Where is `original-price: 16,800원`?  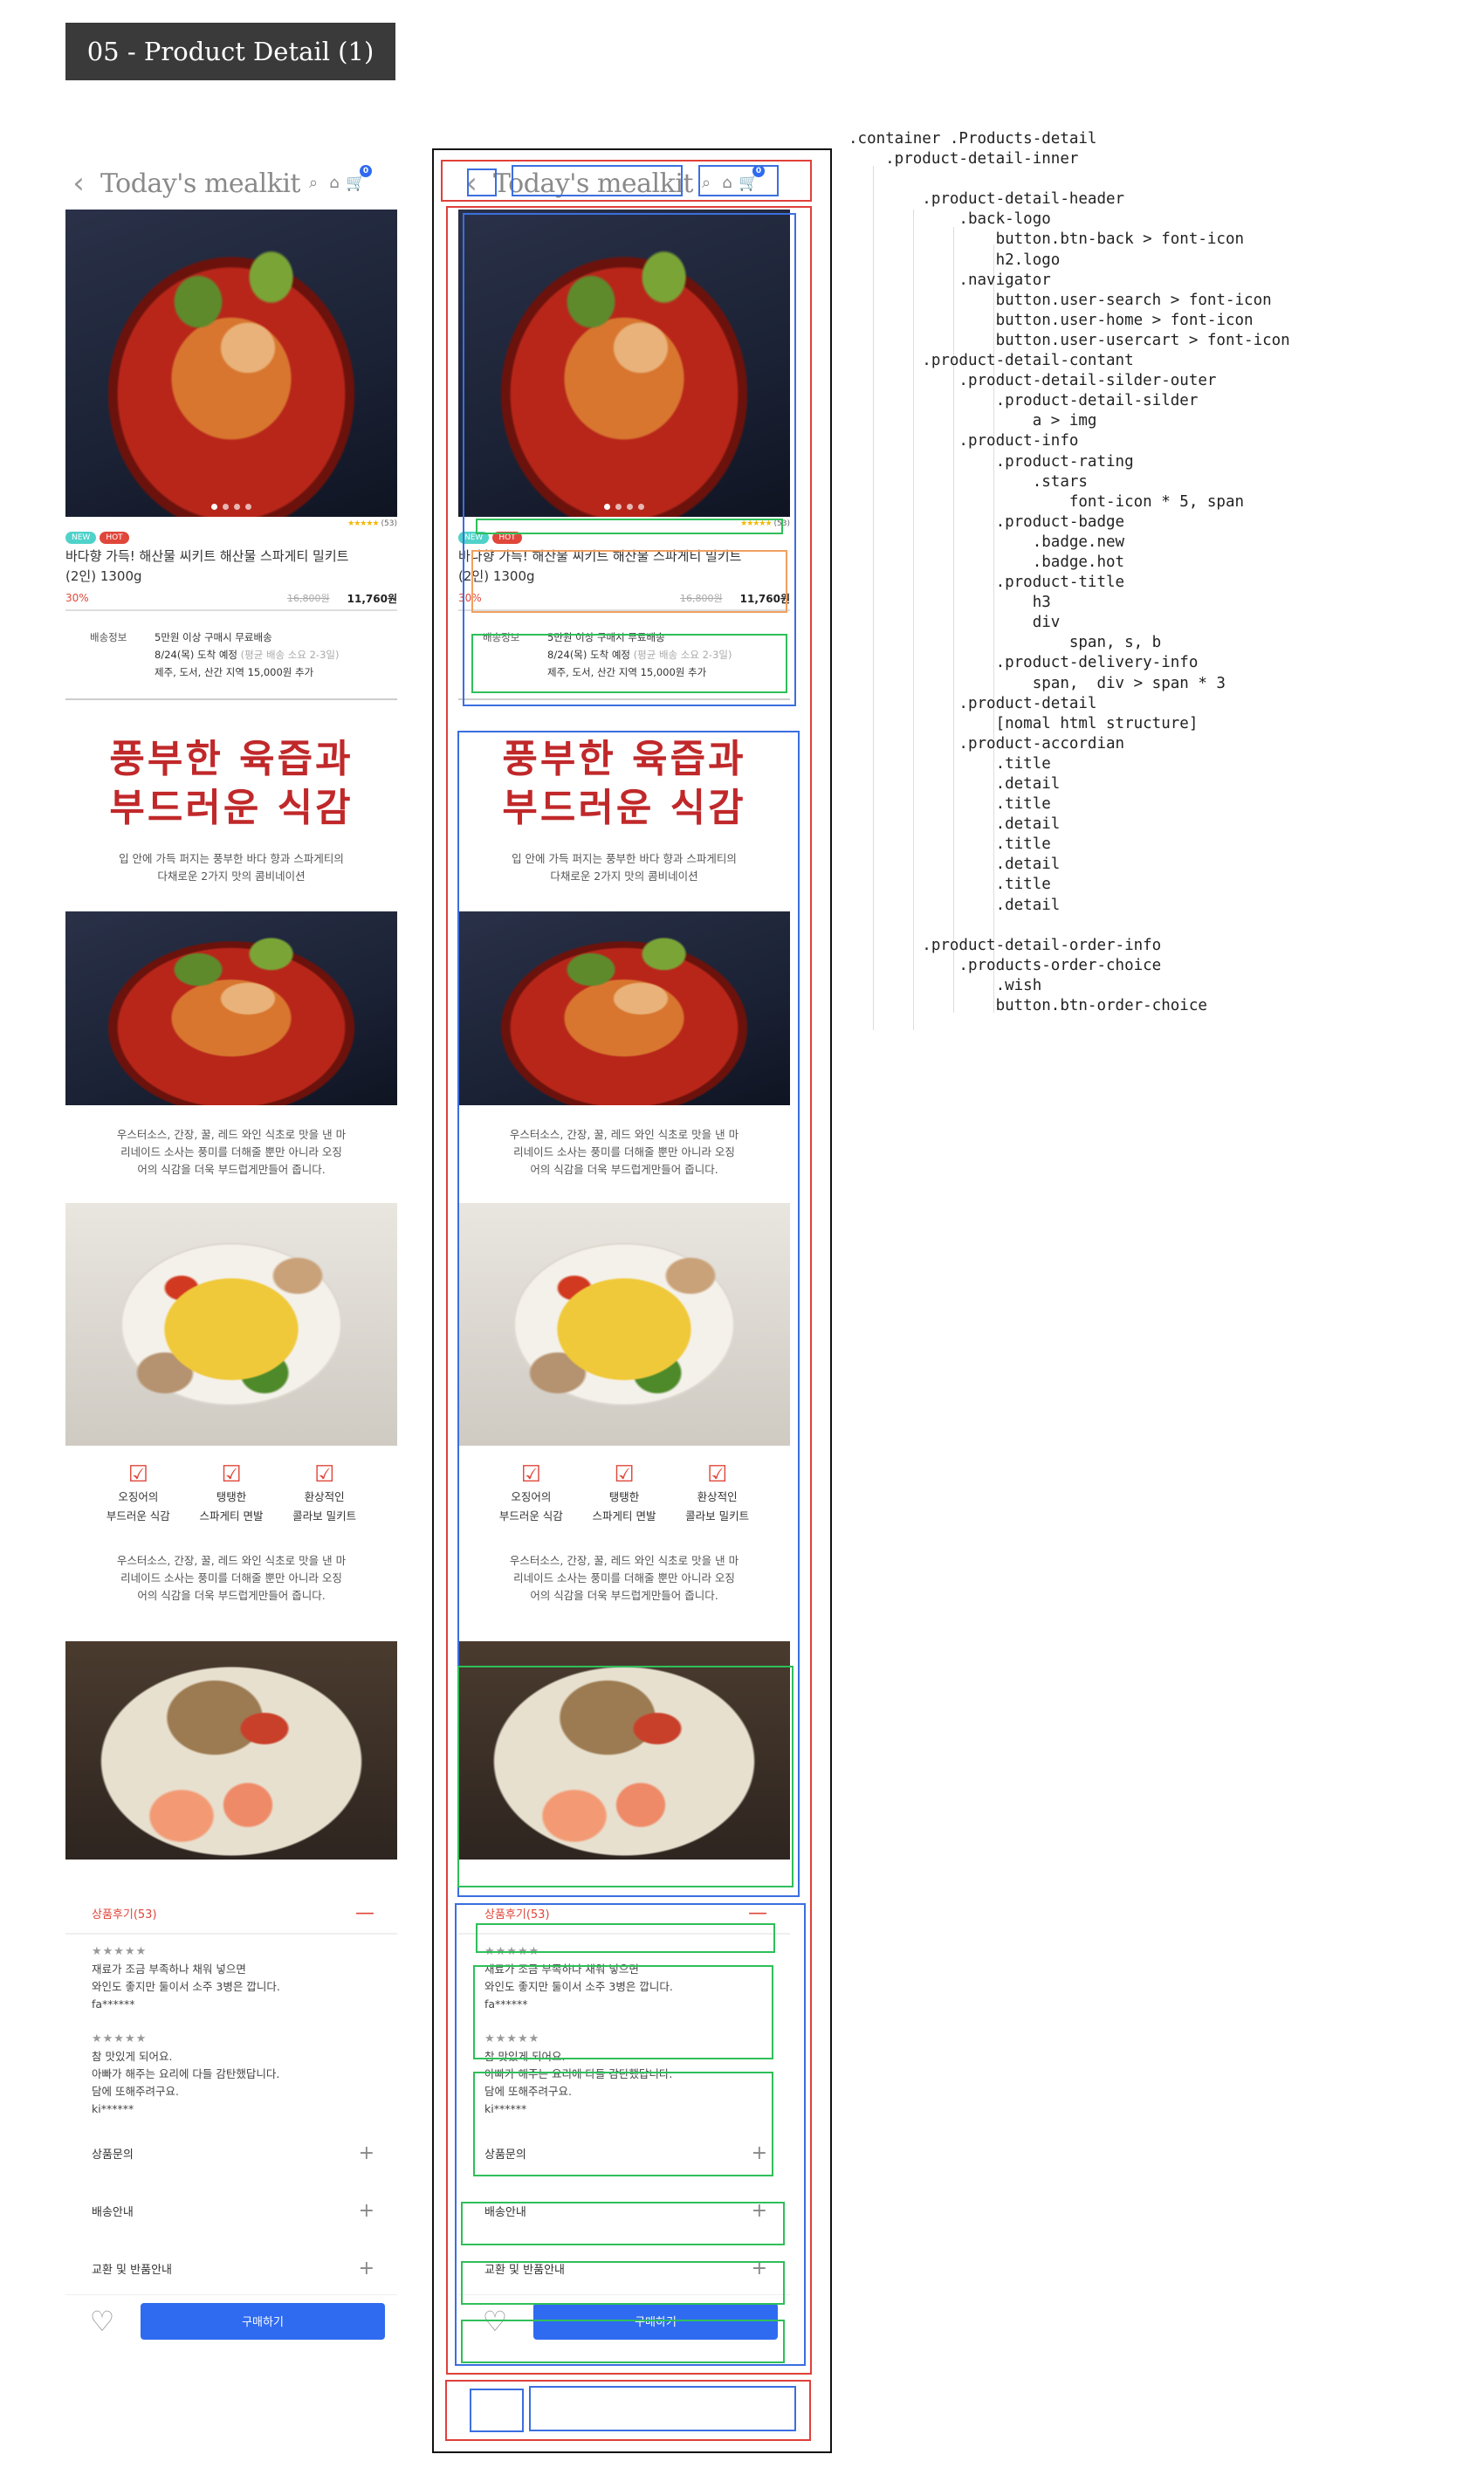
original-price: 16,800원 is located at coordinates (701, 599).